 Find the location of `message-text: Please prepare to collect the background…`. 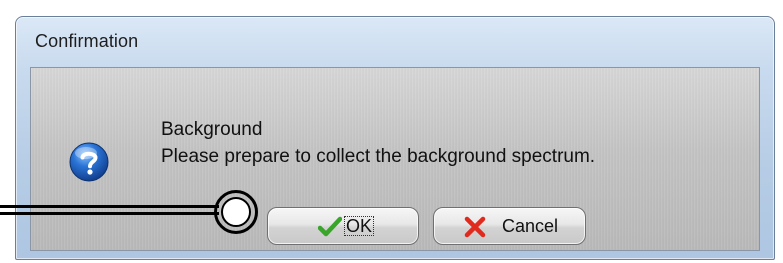

message-text: Please prepare to collect the background… is located at coordinates (378, 156).